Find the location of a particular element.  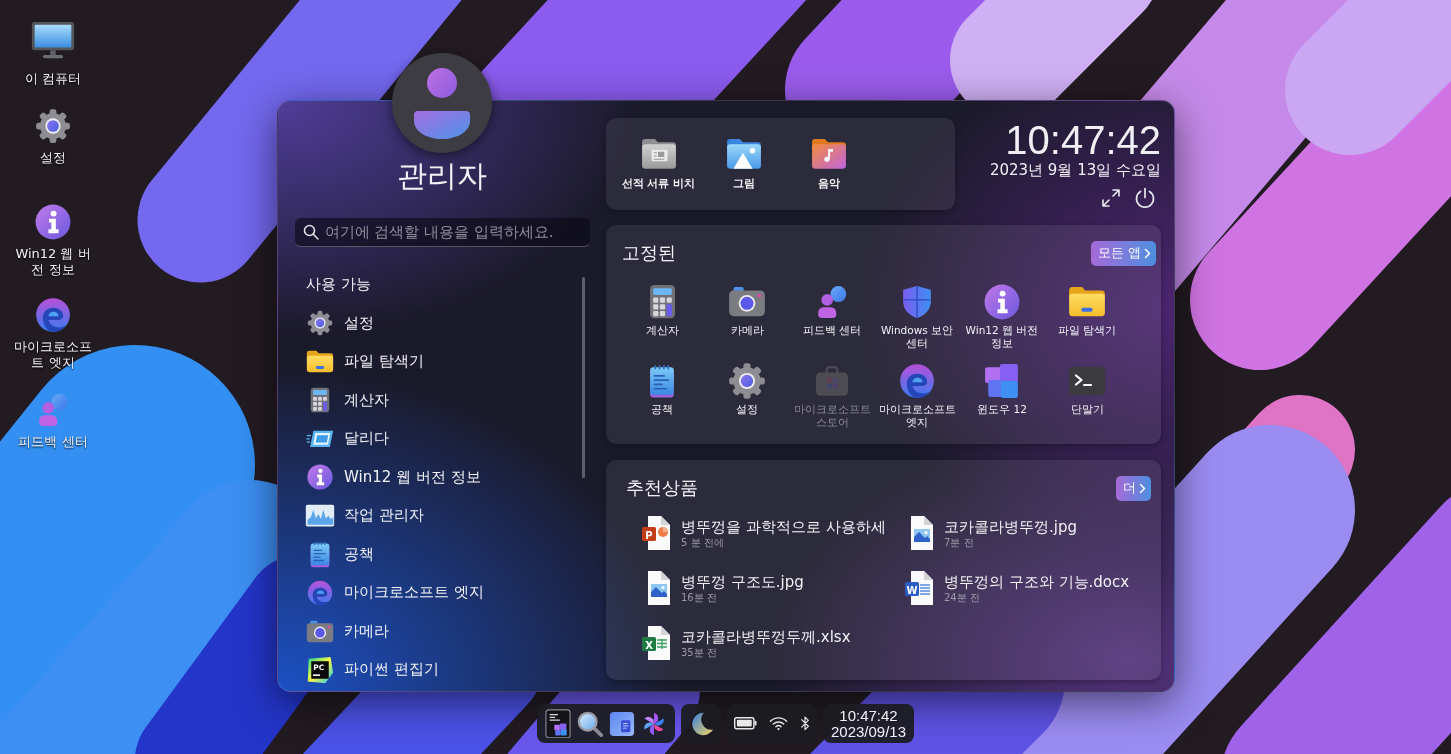

folder-shortcut: 음악 is located at coordinates (828, 164).